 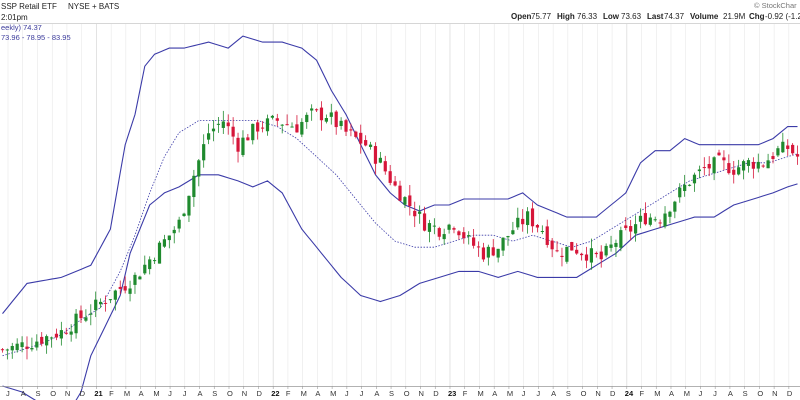 What do you see at coordinates (629, 393) in the screenshot?
I see `x-tick-label: 24` at bounding box center [629, 393].